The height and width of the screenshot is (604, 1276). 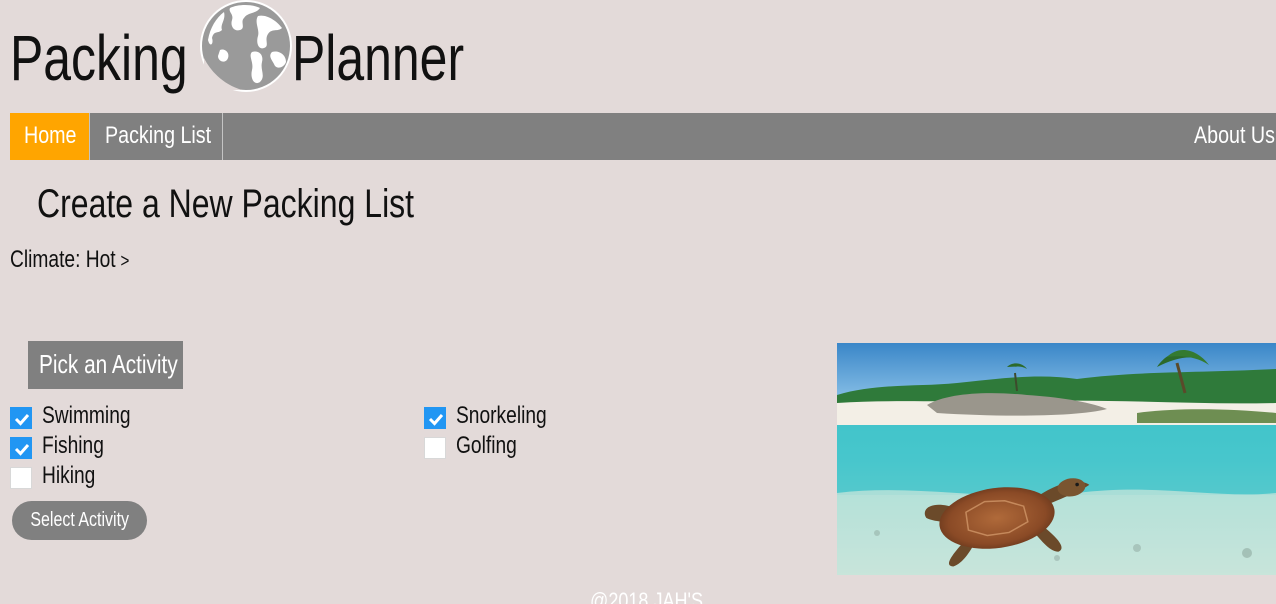 I want to click on nav-about-us-label: About Us, so click(x=1234, y=135).